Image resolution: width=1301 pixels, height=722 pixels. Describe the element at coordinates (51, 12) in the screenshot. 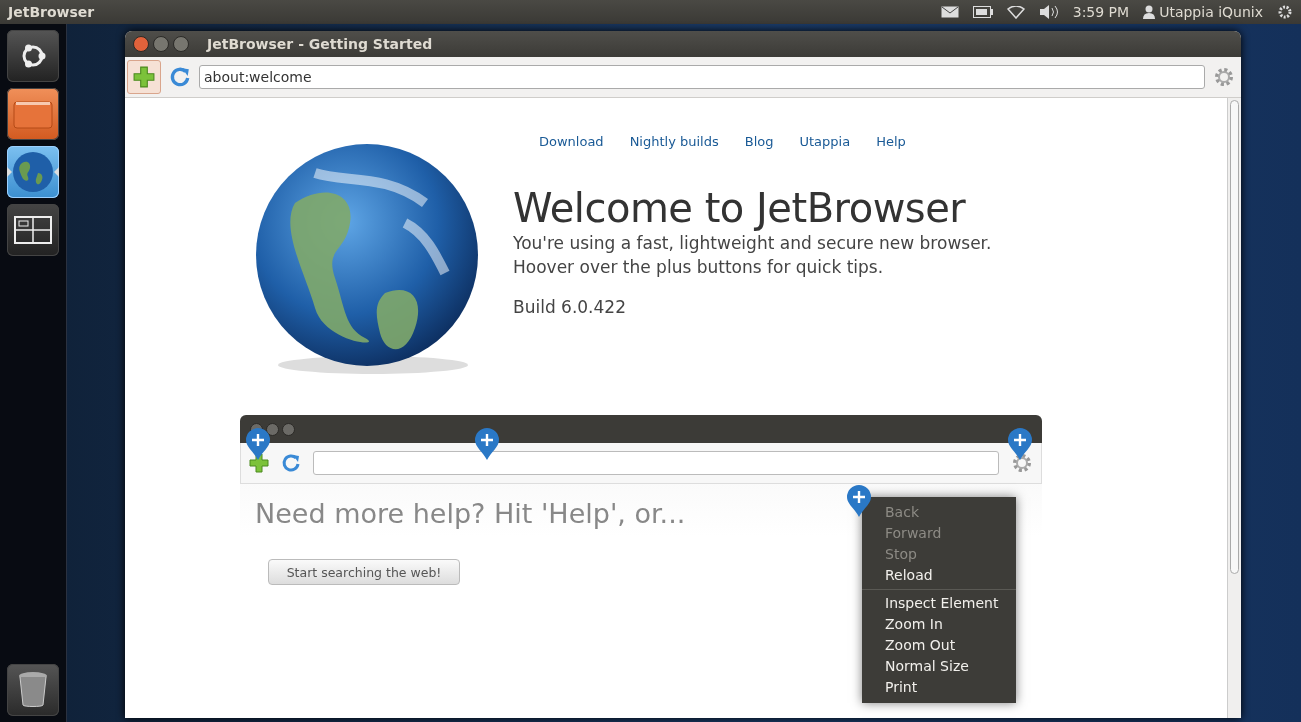

I see `app-name: JetBrowser` at that location.